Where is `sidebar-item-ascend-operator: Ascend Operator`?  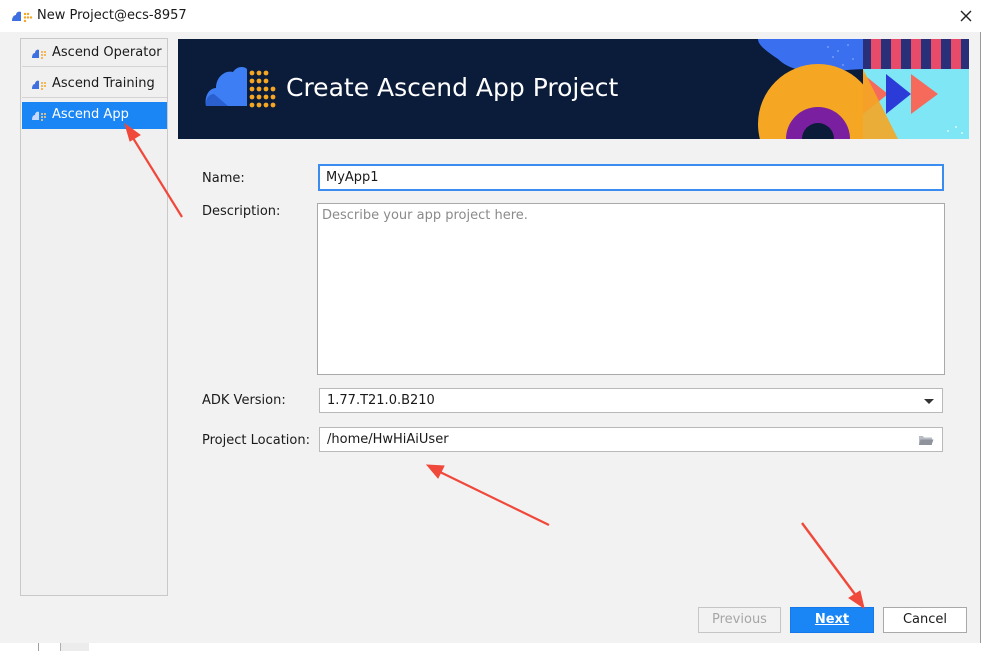 sidebar-item-ascend-operator: Ascend Operator is located at coordinates (94, 53).